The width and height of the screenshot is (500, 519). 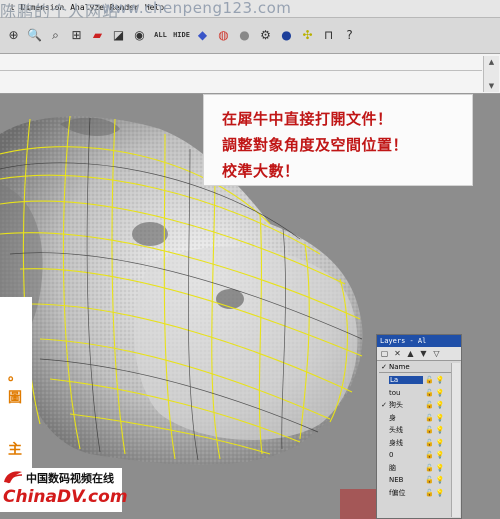 What do you see at coordinates (415, 480) in the screenshot?
I see `layer-row: NEB 🔓 💡` at bounding box center [415, 480].